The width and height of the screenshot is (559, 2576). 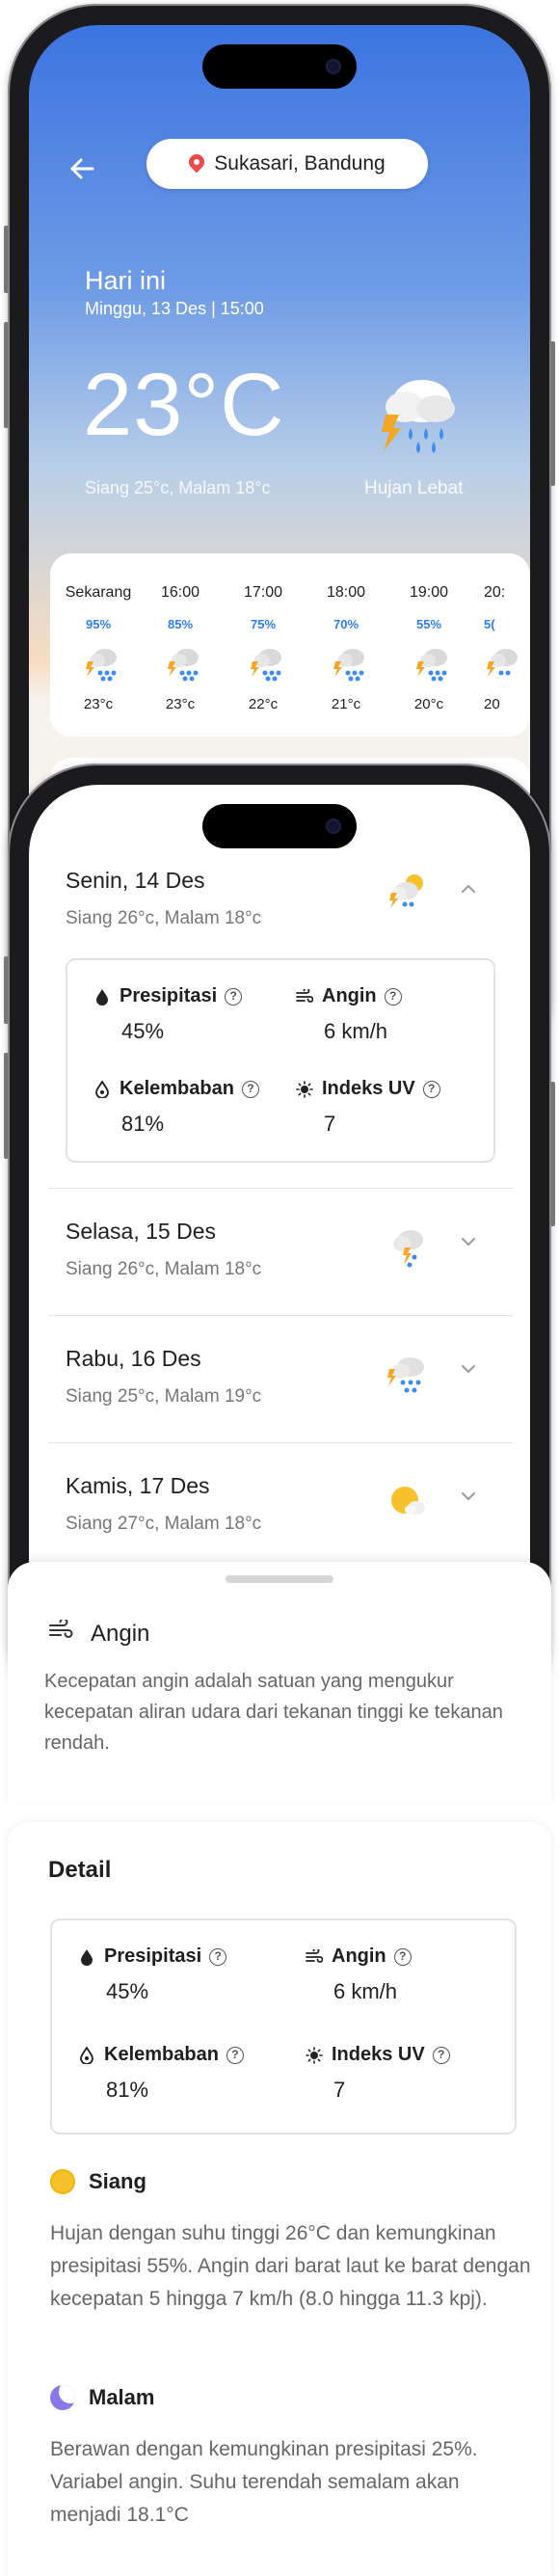 I want to click on sheet-title: Angin, so click(x=120, y=1634).